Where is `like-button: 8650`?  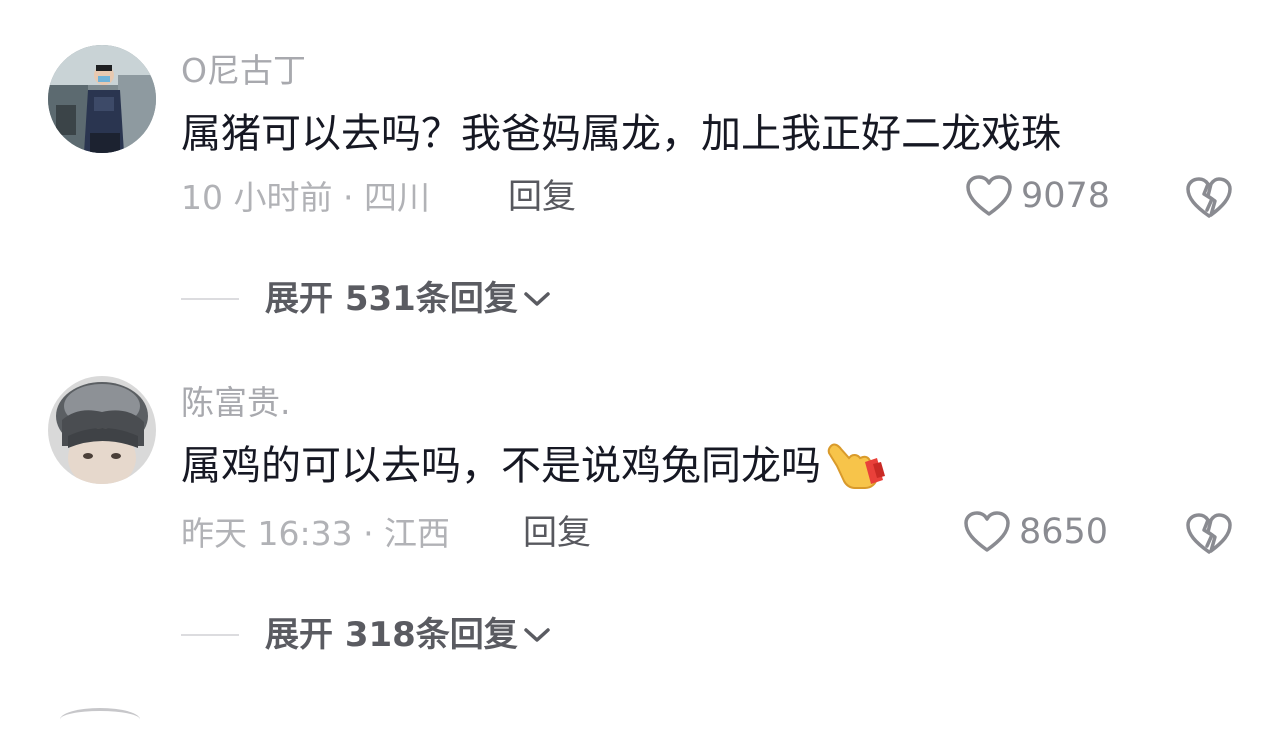
like-button: 8650 is located at coordinates (1035, 532).